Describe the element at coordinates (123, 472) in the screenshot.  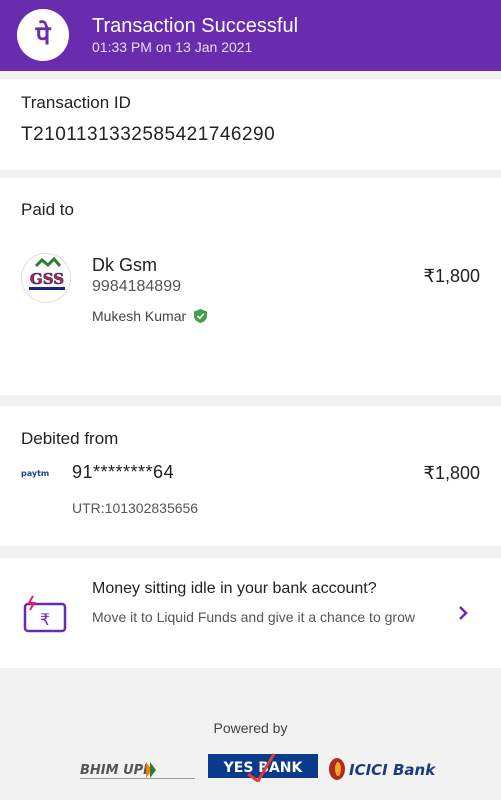
I see `debit-account-number: 91********64` at that location.